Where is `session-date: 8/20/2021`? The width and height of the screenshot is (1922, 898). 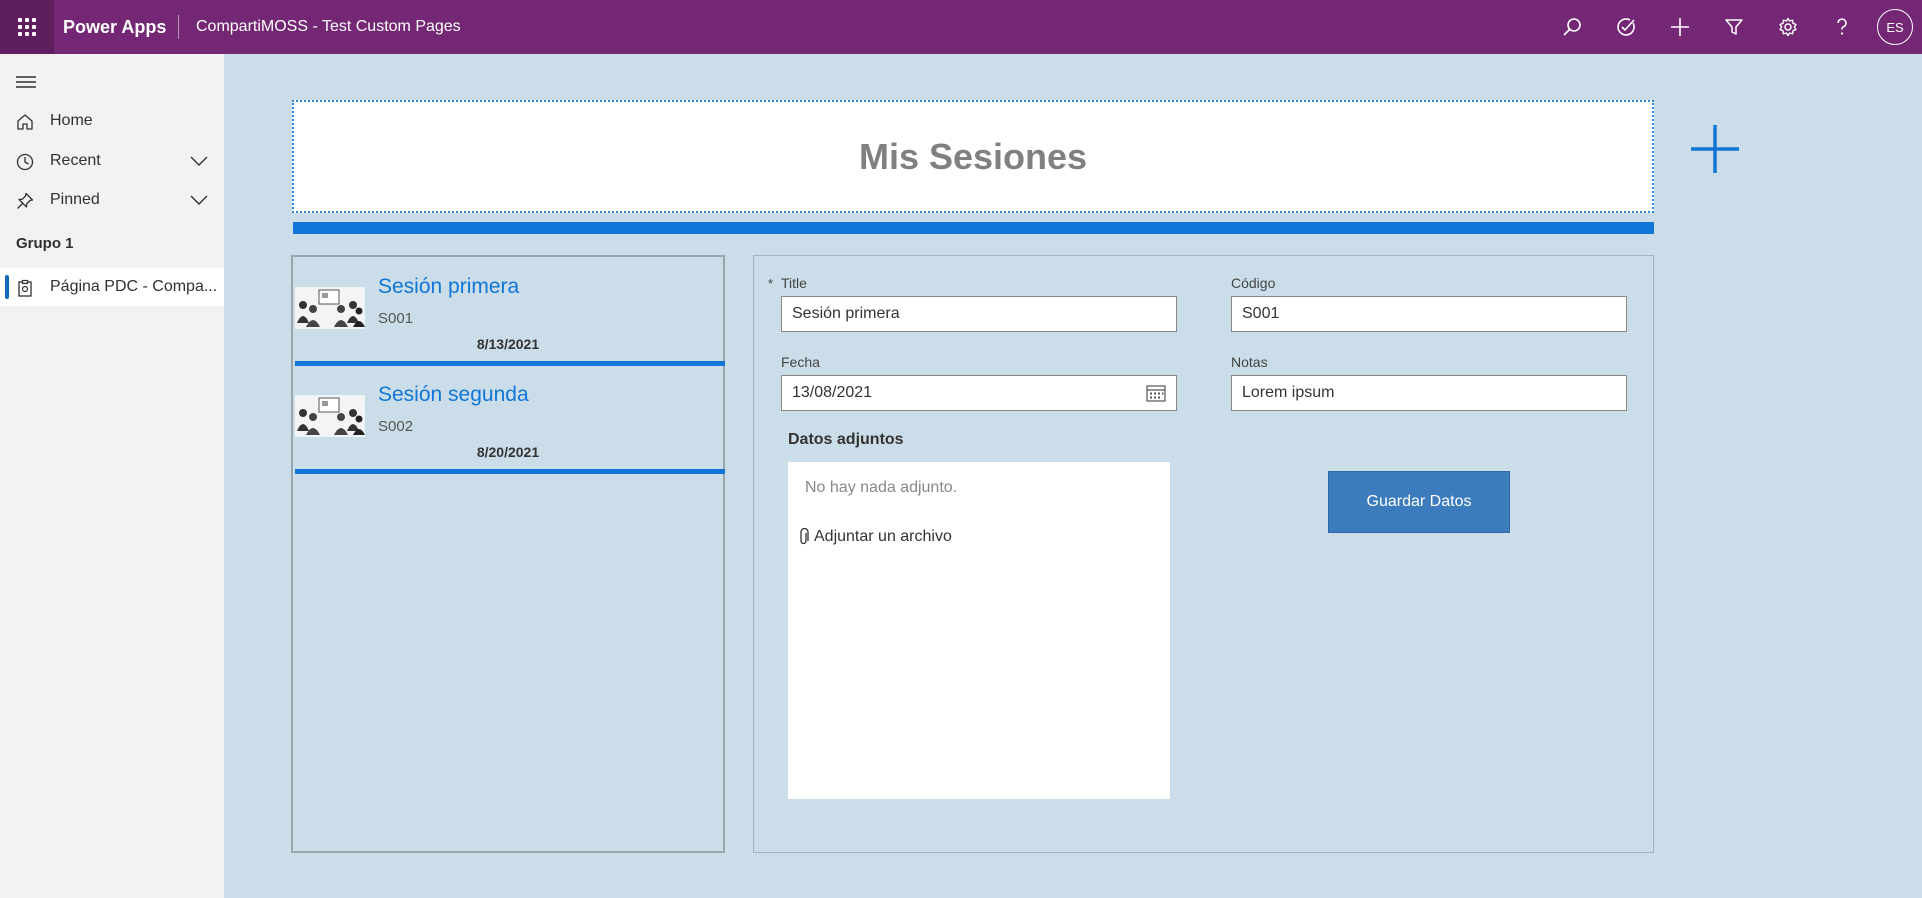 session-date: 8/20/2021 is located at coordinates (508, 452).